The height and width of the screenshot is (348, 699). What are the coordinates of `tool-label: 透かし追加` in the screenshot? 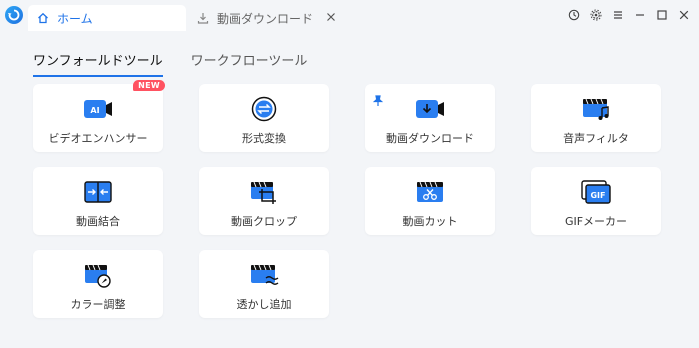 It's located at (264, 304).